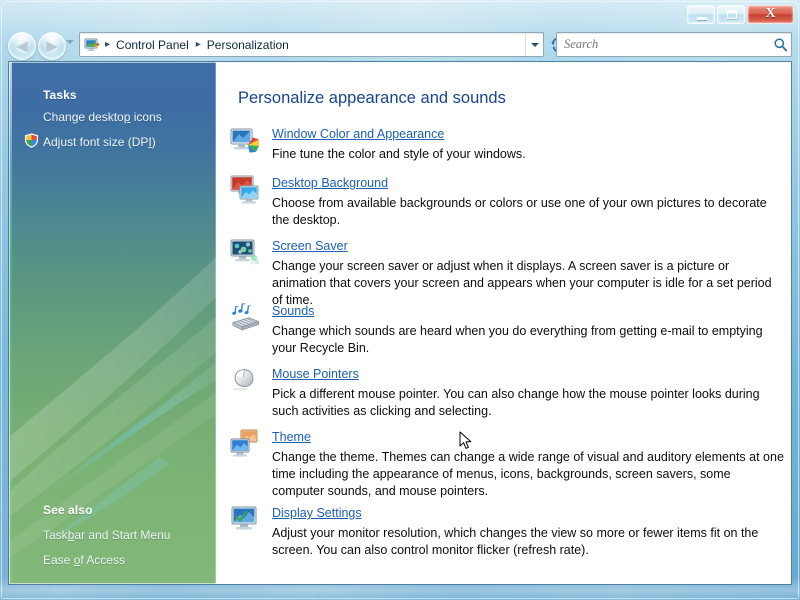 This screenshot has width=800, height=600. I want to click on back-arrow-icon: ◀, so click(22, 45).